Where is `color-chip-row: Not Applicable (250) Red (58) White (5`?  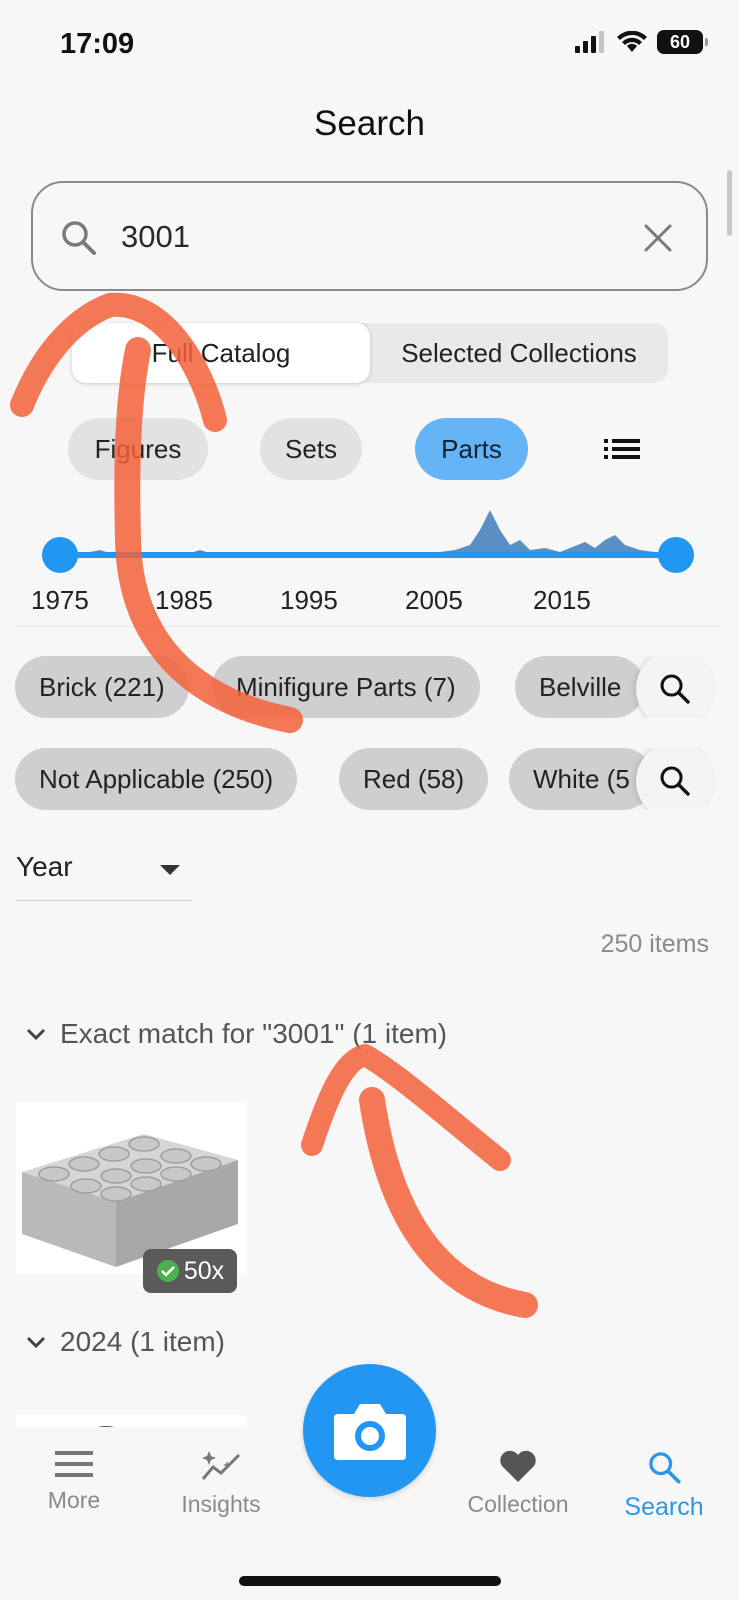
color-chip-row: Not Applicable (250) Red (58) White (5 is located at coordinates (369, 779).